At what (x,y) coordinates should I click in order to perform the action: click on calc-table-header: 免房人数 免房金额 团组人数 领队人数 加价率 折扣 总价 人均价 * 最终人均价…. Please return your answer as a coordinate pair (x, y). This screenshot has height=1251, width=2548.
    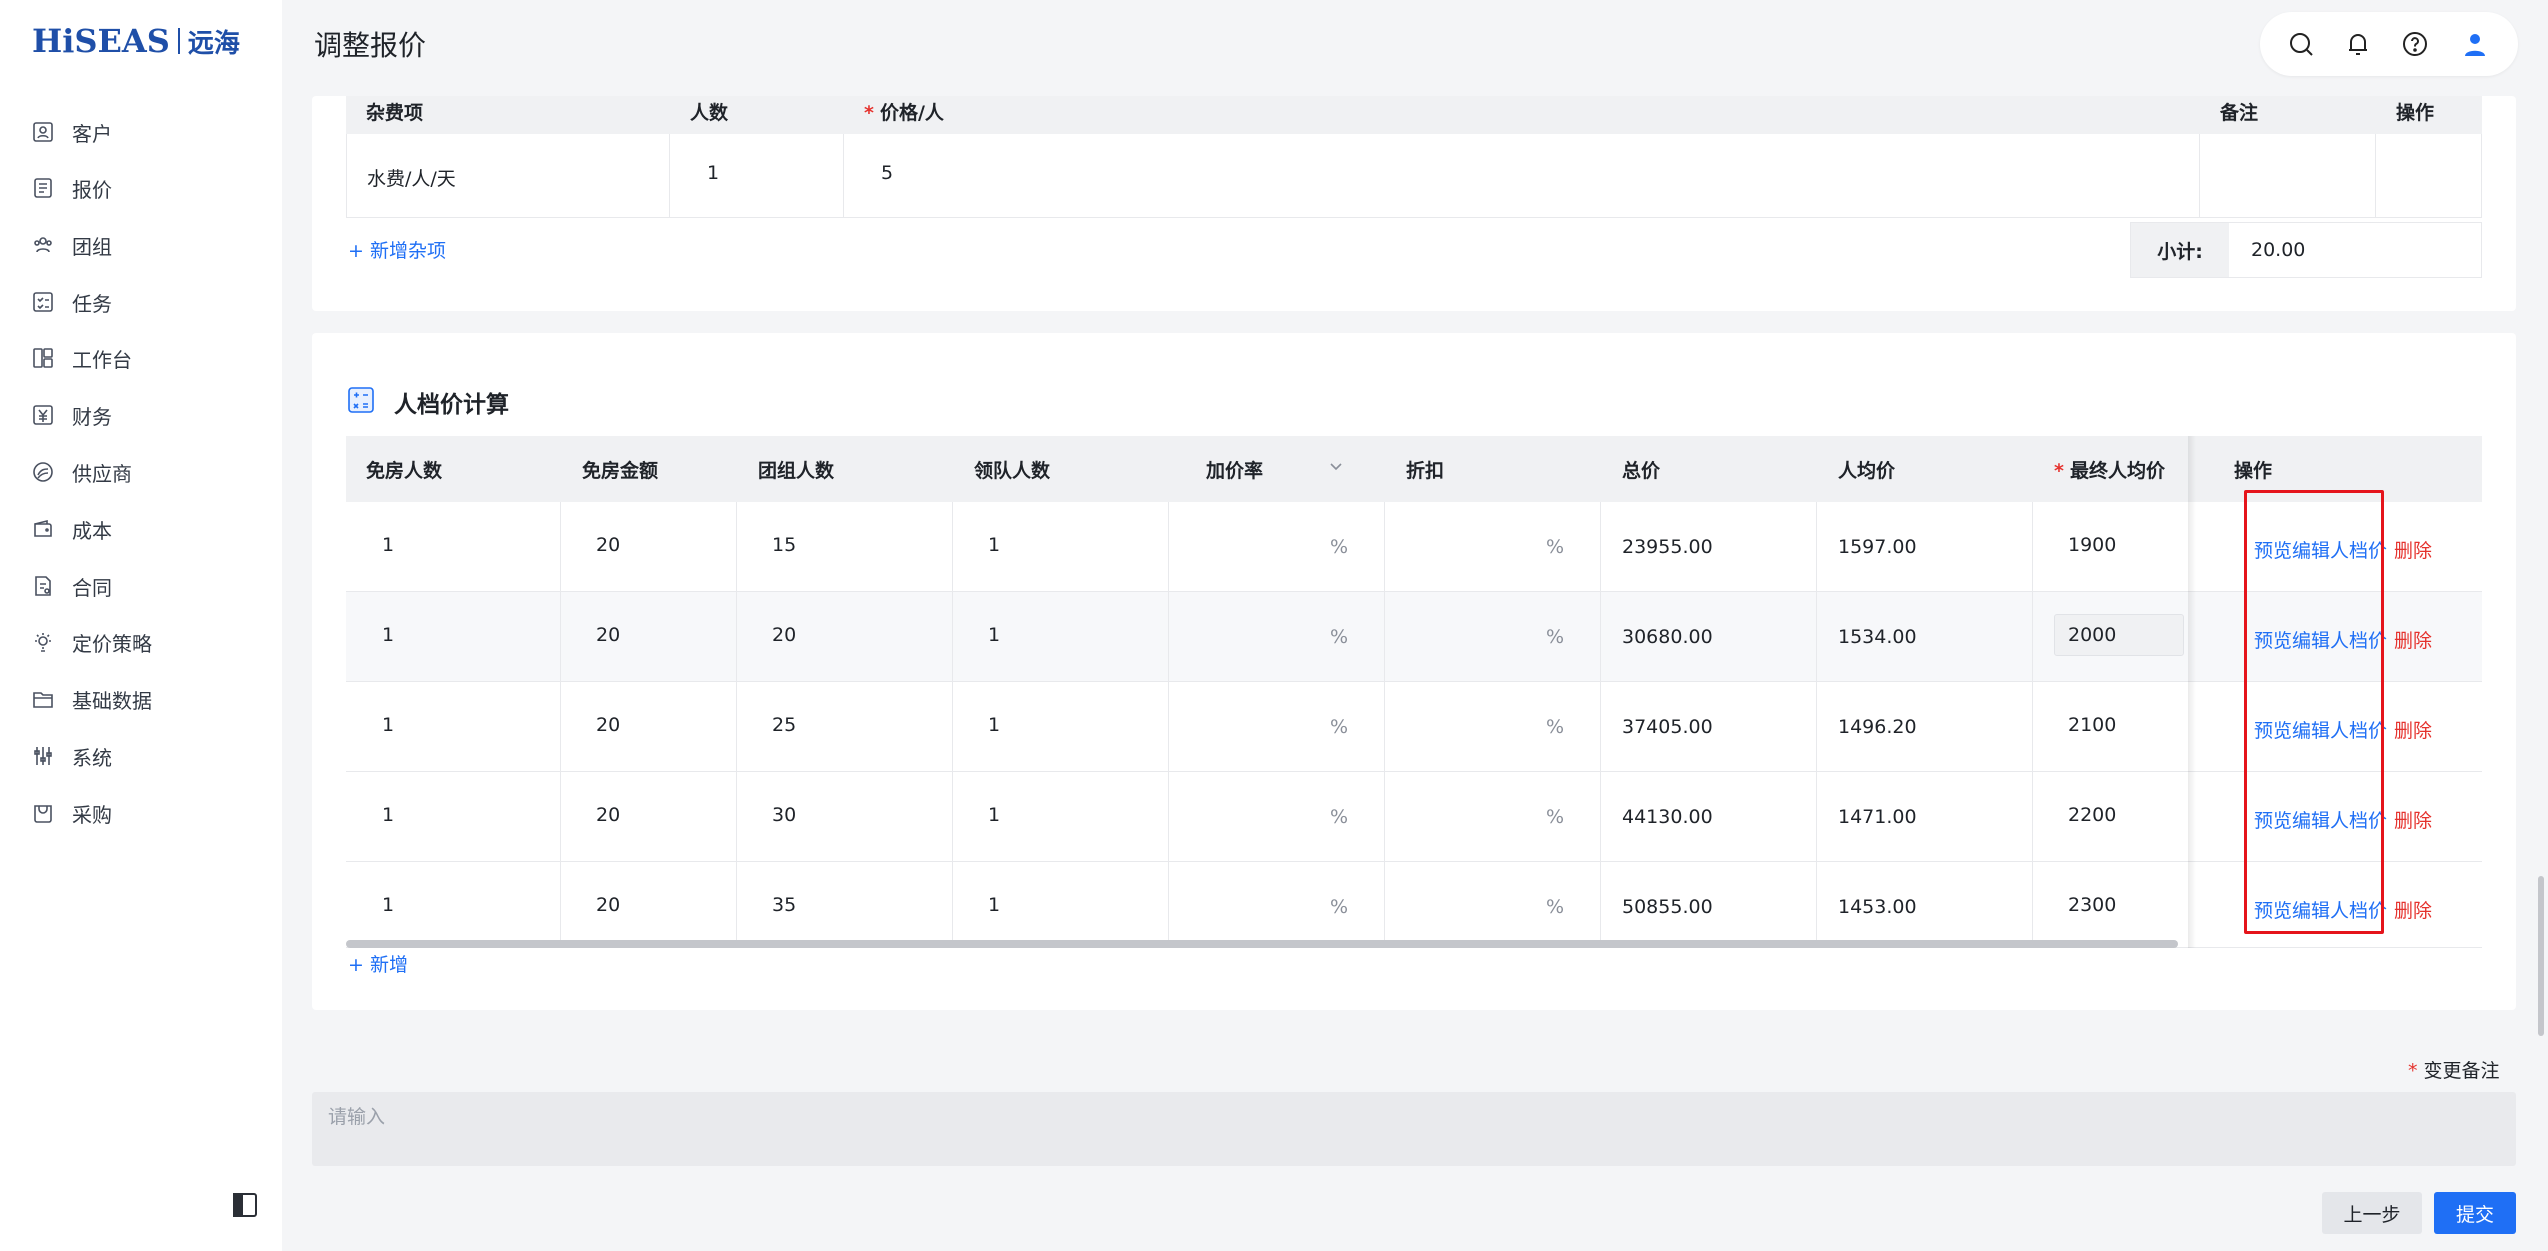
    Looking at the image, I should click on (1414, 469).